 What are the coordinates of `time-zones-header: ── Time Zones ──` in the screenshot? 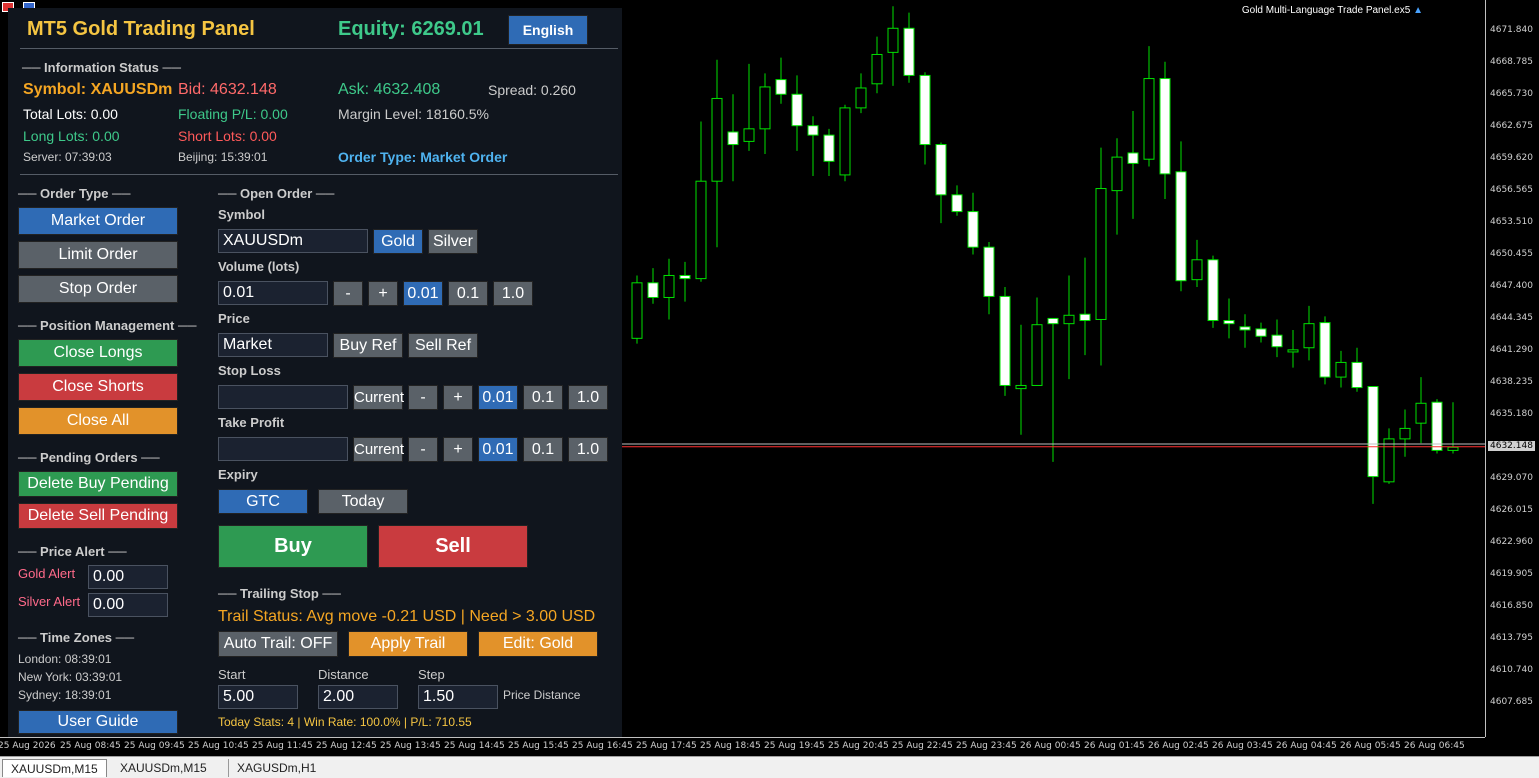 It's located at (76, 637).